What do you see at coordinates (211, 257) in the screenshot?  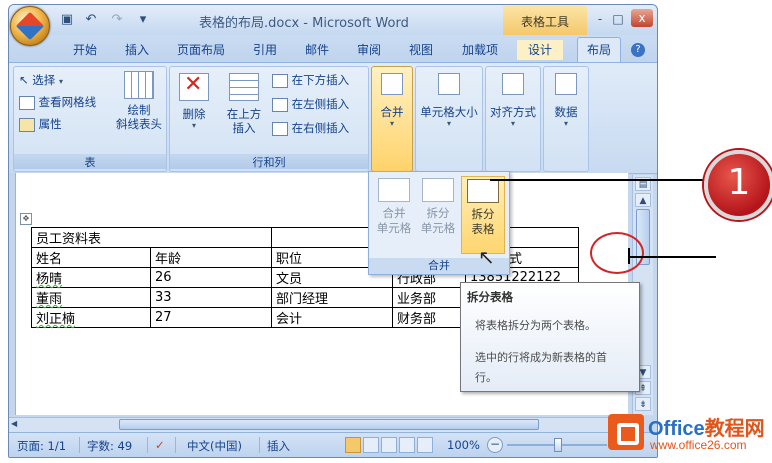 I see `table-header-cell: 年龄` at bounding box center [211, 257].